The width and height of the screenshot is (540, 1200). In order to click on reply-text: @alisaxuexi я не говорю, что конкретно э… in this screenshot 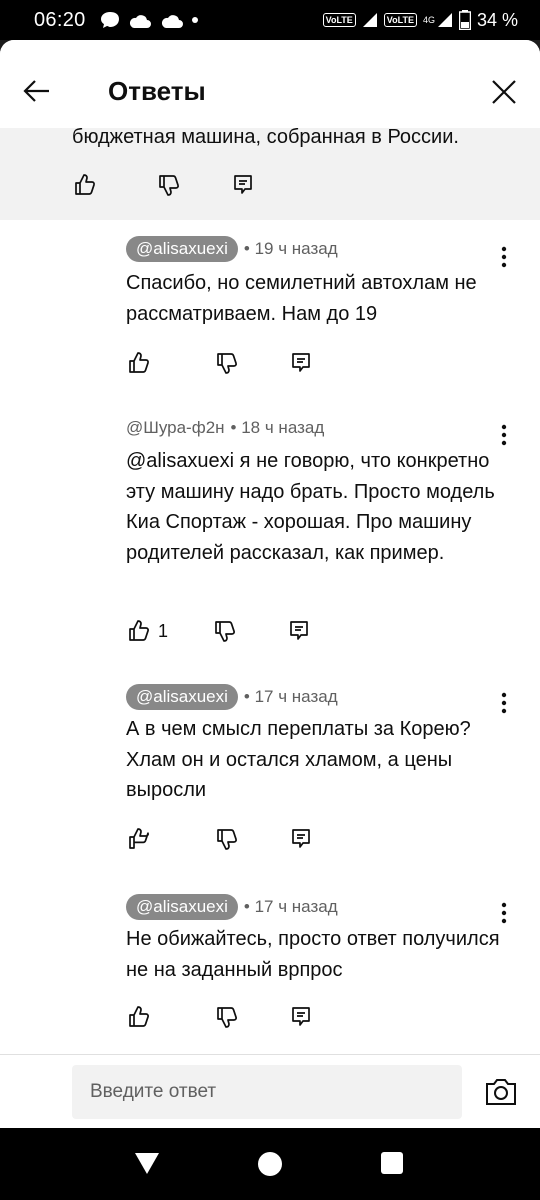, I will do `click(310, 507)`.